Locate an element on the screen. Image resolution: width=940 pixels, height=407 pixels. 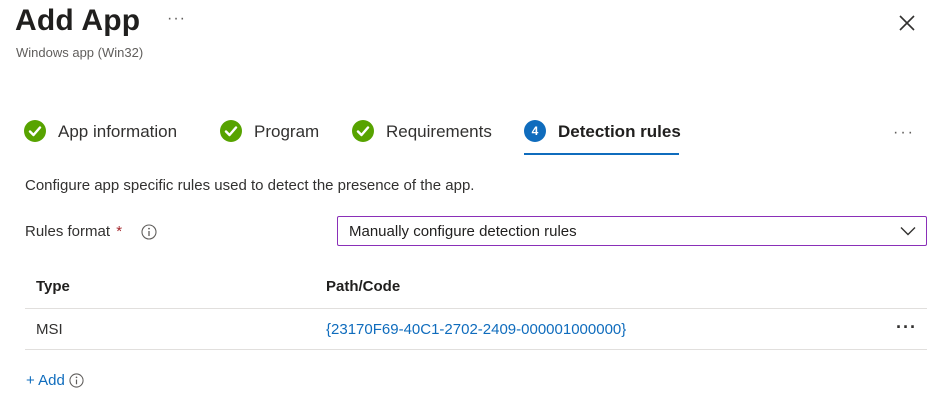
step-label: App information is located at coordinates (118, 131).